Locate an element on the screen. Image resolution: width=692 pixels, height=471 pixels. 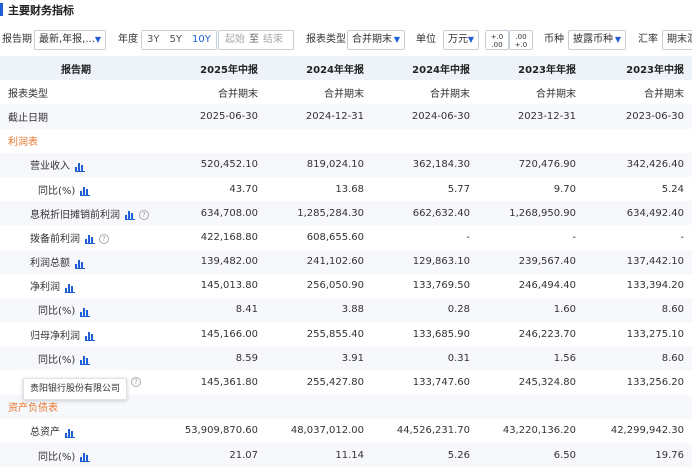
table-cell: 133,769.50 is located at coordinates (441, 286).